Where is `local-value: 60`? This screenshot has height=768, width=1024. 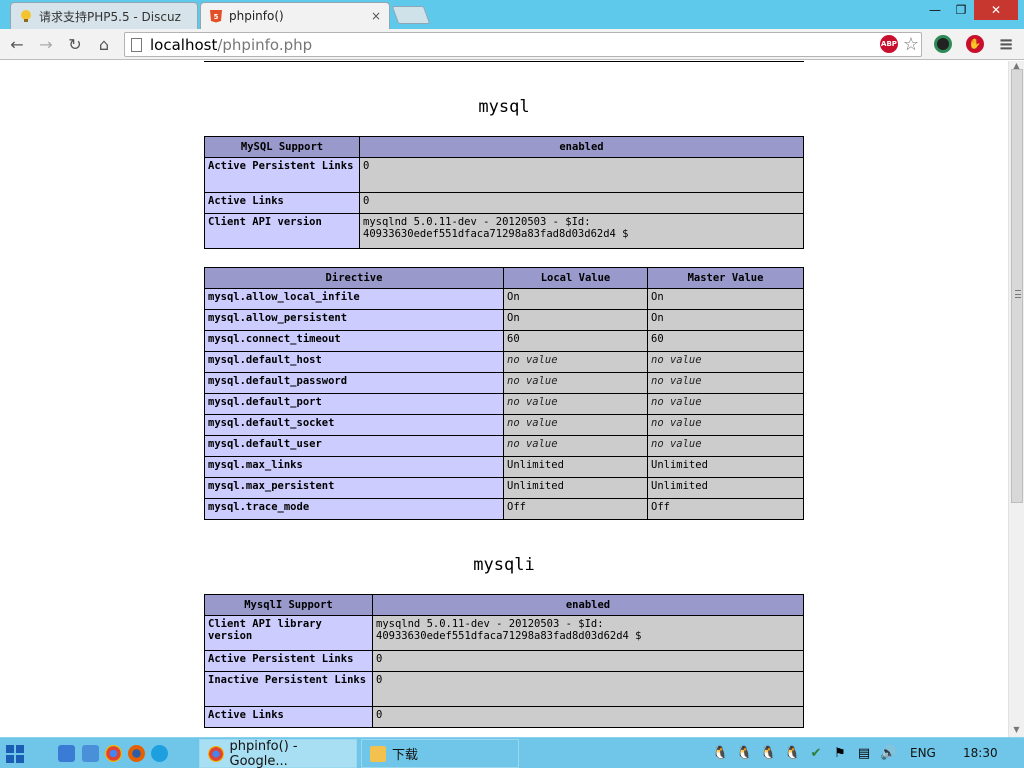 local-value: 60 is located at coordinates (575, 341).